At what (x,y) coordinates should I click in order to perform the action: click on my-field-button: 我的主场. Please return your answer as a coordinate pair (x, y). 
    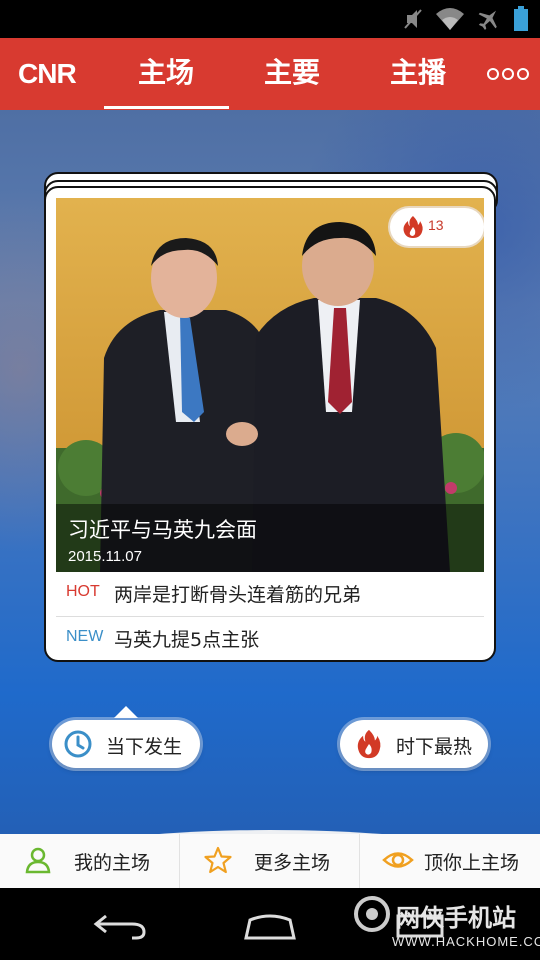
    Looking at the image, I should click on (89, 861).